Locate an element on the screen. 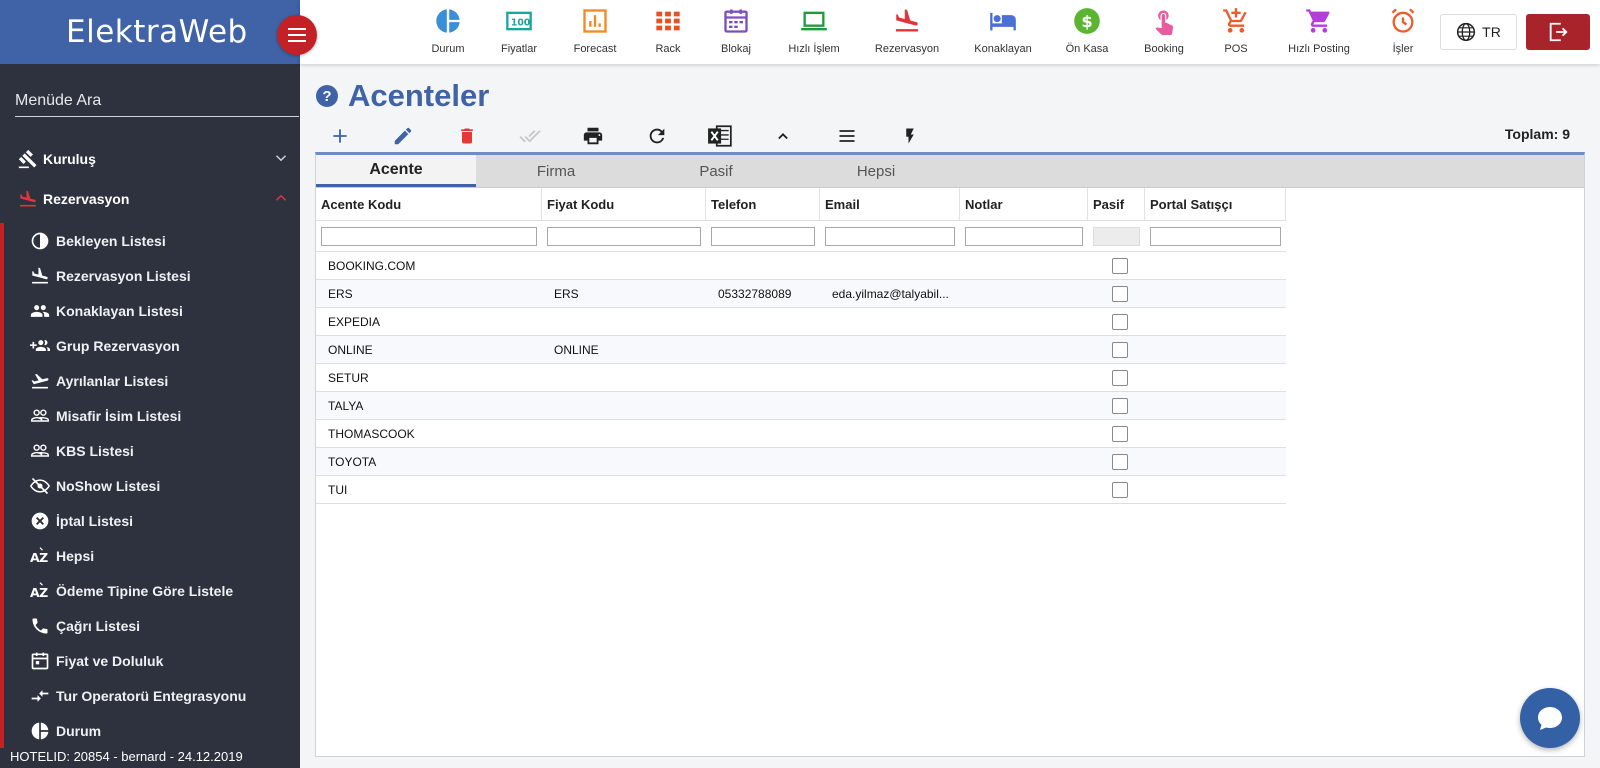 Image resolution: width=1600 pixels, height=768 pixels. table-row: TUI is located at coordinates (801, 490).